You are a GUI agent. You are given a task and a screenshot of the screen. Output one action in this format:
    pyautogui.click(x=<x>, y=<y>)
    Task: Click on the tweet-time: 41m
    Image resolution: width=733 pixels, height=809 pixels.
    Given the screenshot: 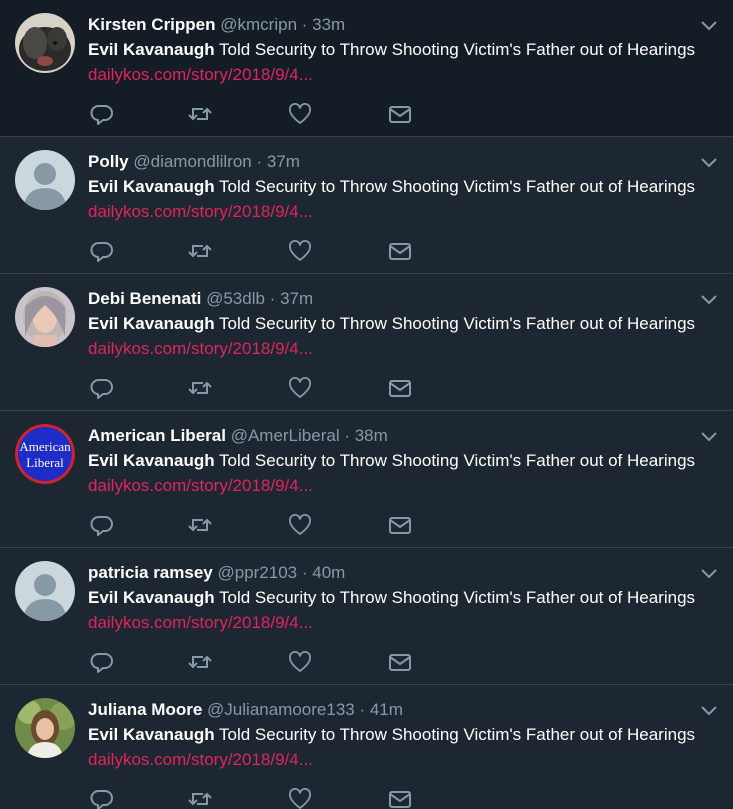 What is the action you would take?
    pyautogui.click(x=386, y=709)
    